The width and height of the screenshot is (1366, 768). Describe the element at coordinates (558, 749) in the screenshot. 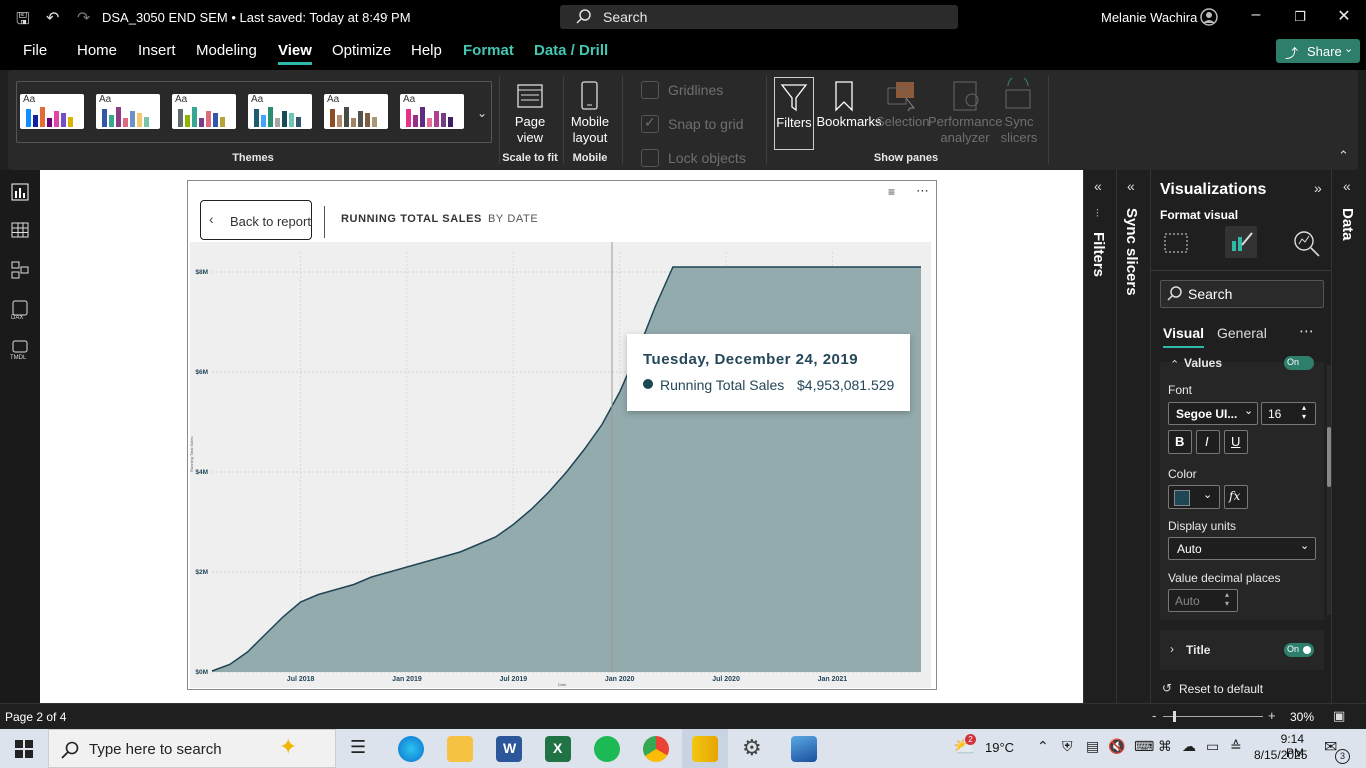

I see `excel-icon: X` at that location.